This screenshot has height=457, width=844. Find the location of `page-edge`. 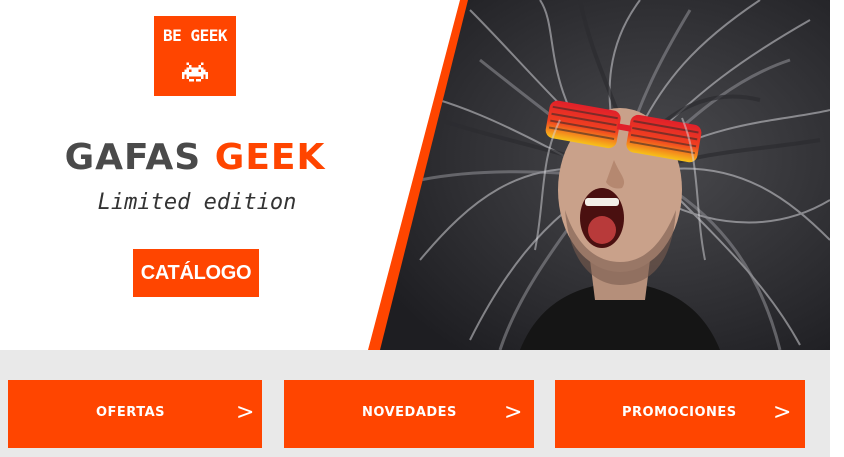

page-edge is located at coordinates (837, 228).